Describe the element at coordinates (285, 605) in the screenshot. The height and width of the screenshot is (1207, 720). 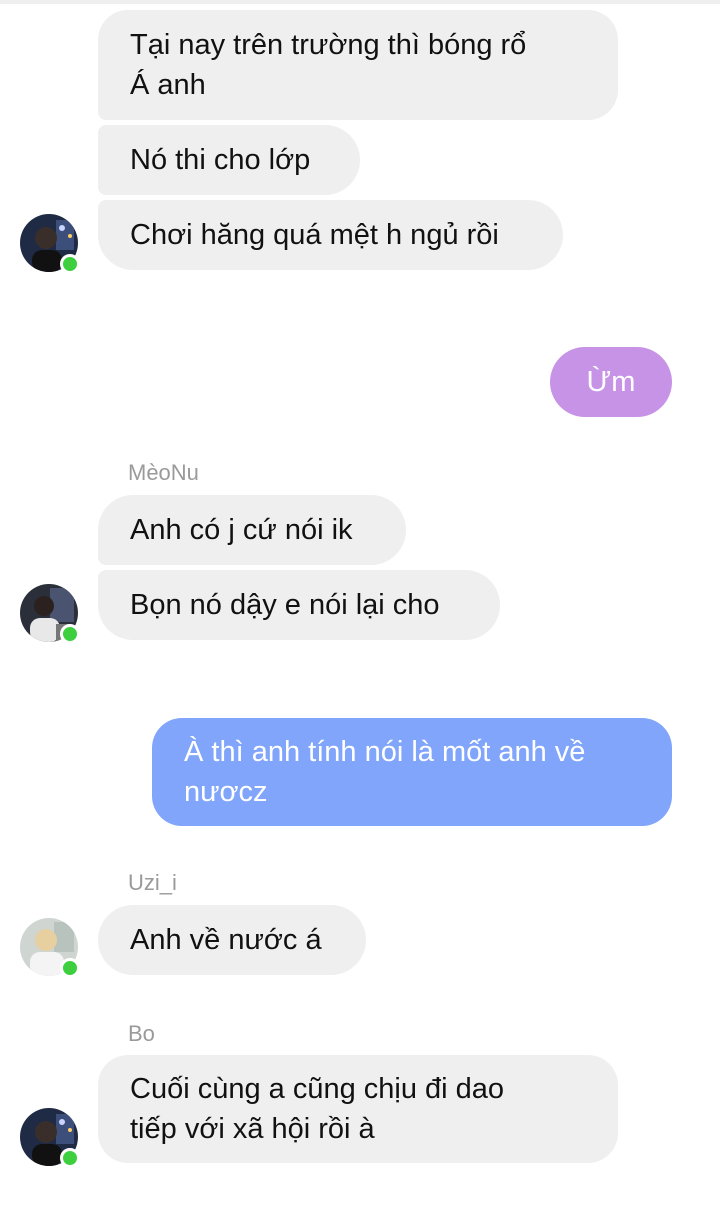
I see `message-text: Bọn nó dậy e nói lại cho` at that location.